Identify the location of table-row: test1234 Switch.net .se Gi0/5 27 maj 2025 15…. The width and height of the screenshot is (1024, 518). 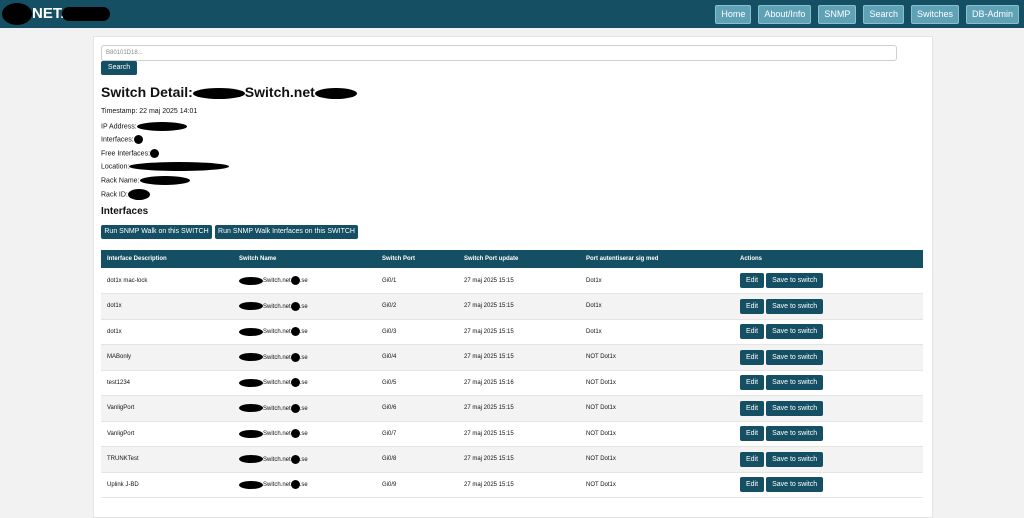
(512, 383).